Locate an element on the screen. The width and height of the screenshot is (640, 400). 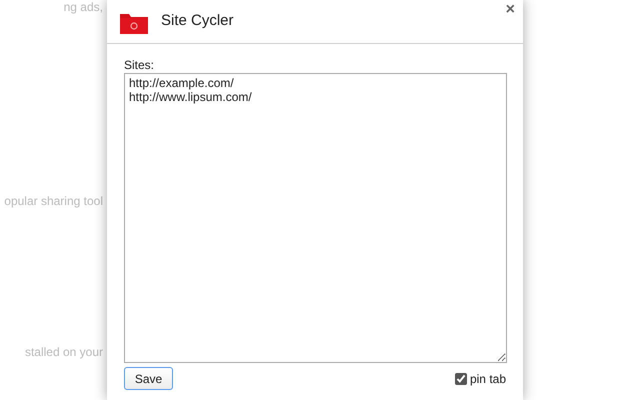
pin-tab-checkbox is located at coordinates (460, 378).